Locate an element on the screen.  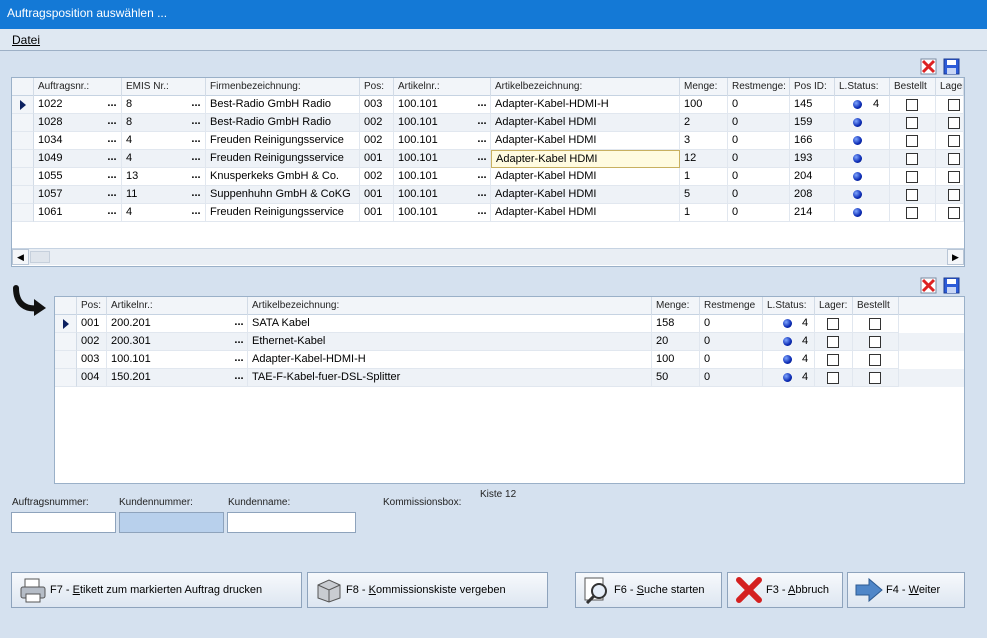
bezeichnung-cell: Adapter-Kabel-HDMI-H is located at coordinates (585, 105).